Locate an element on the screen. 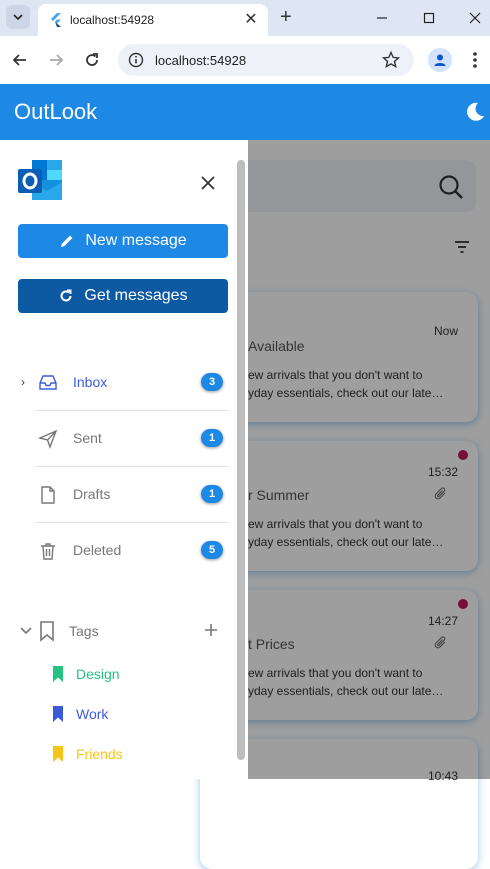 Image resolution: width=490 pixels, height=869 pixels. folder-deleted: Deleted 5 is located at coordinates (123, 551).